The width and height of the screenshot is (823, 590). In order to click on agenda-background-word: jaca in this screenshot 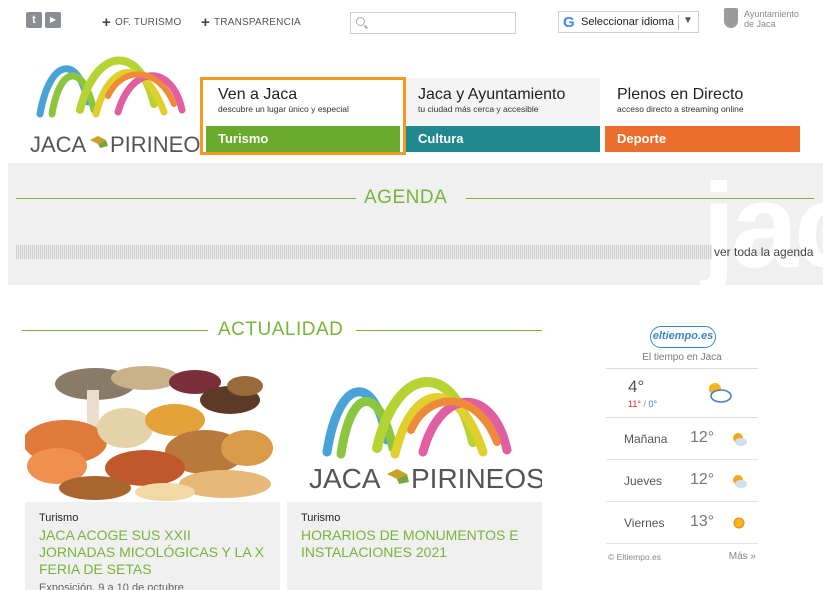, I will do `click(762, 224)`.